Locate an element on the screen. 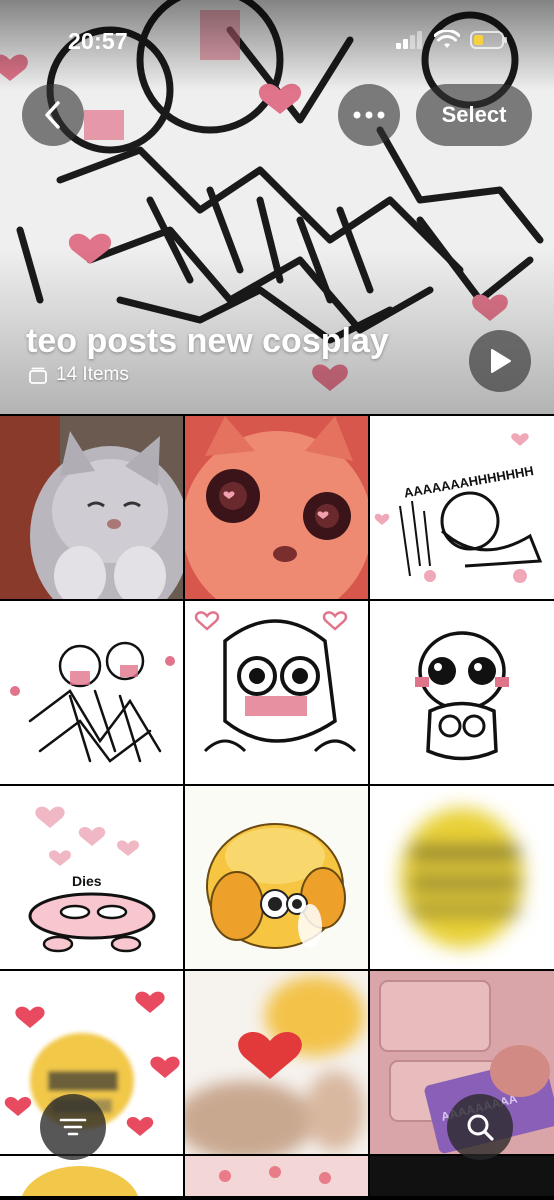 This screenshot has height=1200, width=554. partial-emoji-image is located at coordinates (91, 1176).